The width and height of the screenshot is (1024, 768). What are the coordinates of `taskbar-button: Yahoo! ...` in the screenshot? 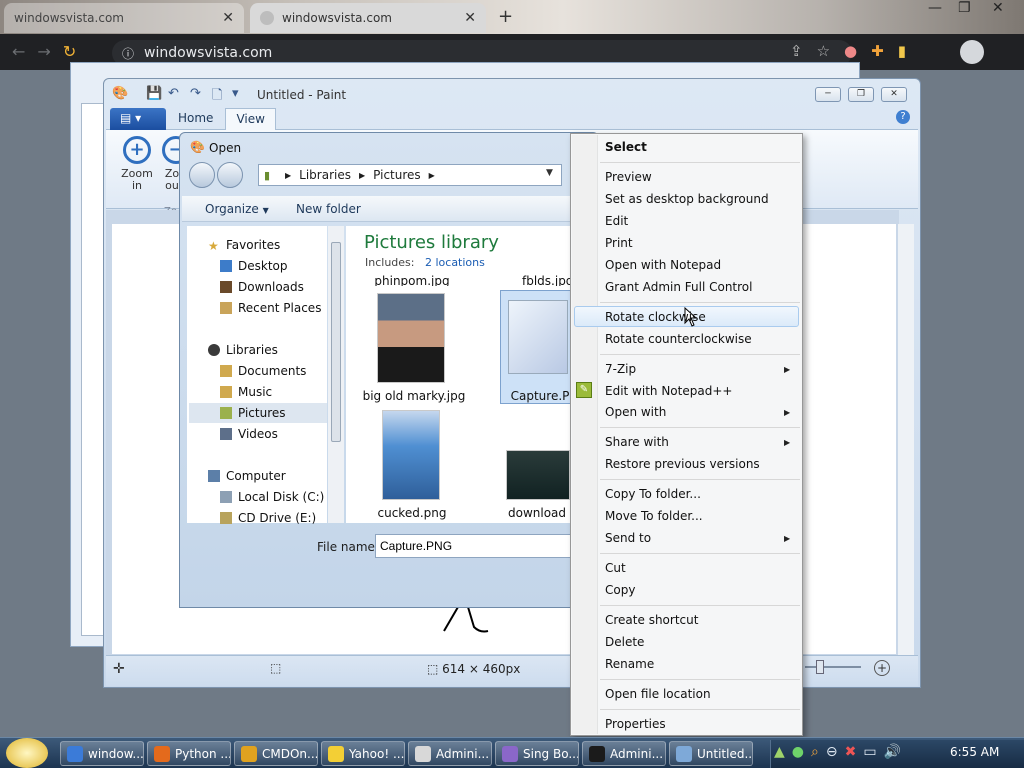 It's located at (363, 753).